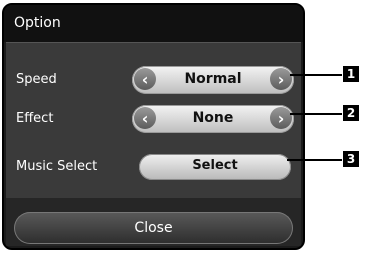 This screenshot has height=254, width=371. Describe the element at coordinates (145, 79) in the screenshot. I see `speed-left-arrow-icon: ‹` at that location.